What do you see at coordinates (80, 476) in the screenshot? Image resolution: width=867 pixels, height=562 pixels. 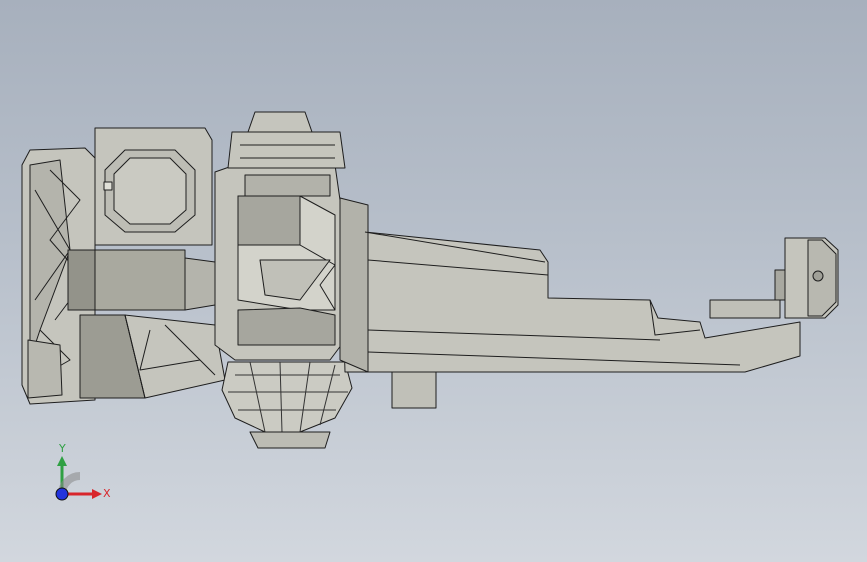 I see `coordinate-triad-icon` at bounding box center [80, 476].